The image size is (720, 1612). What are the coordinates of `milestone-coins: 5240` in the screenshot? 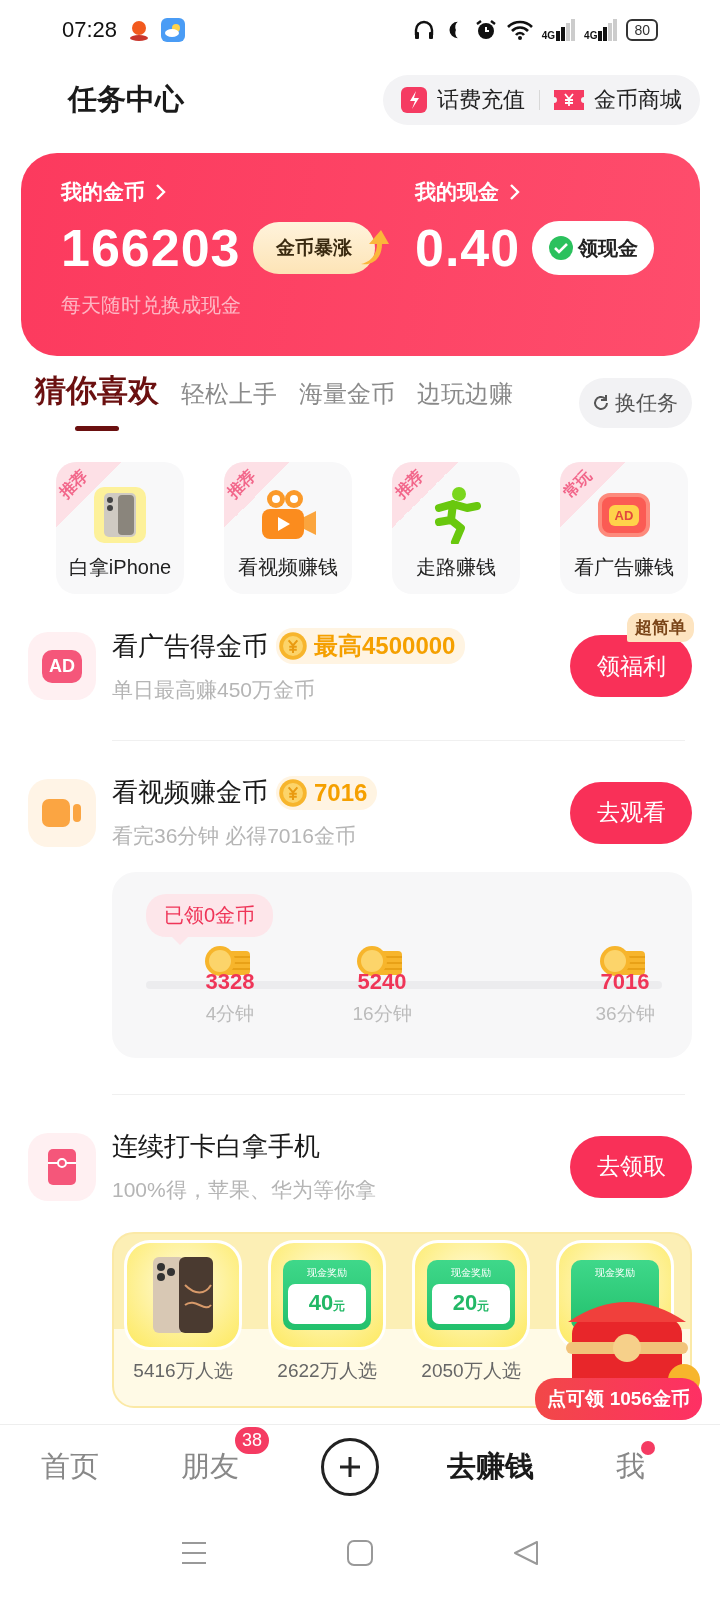 It's located at (382, 982).